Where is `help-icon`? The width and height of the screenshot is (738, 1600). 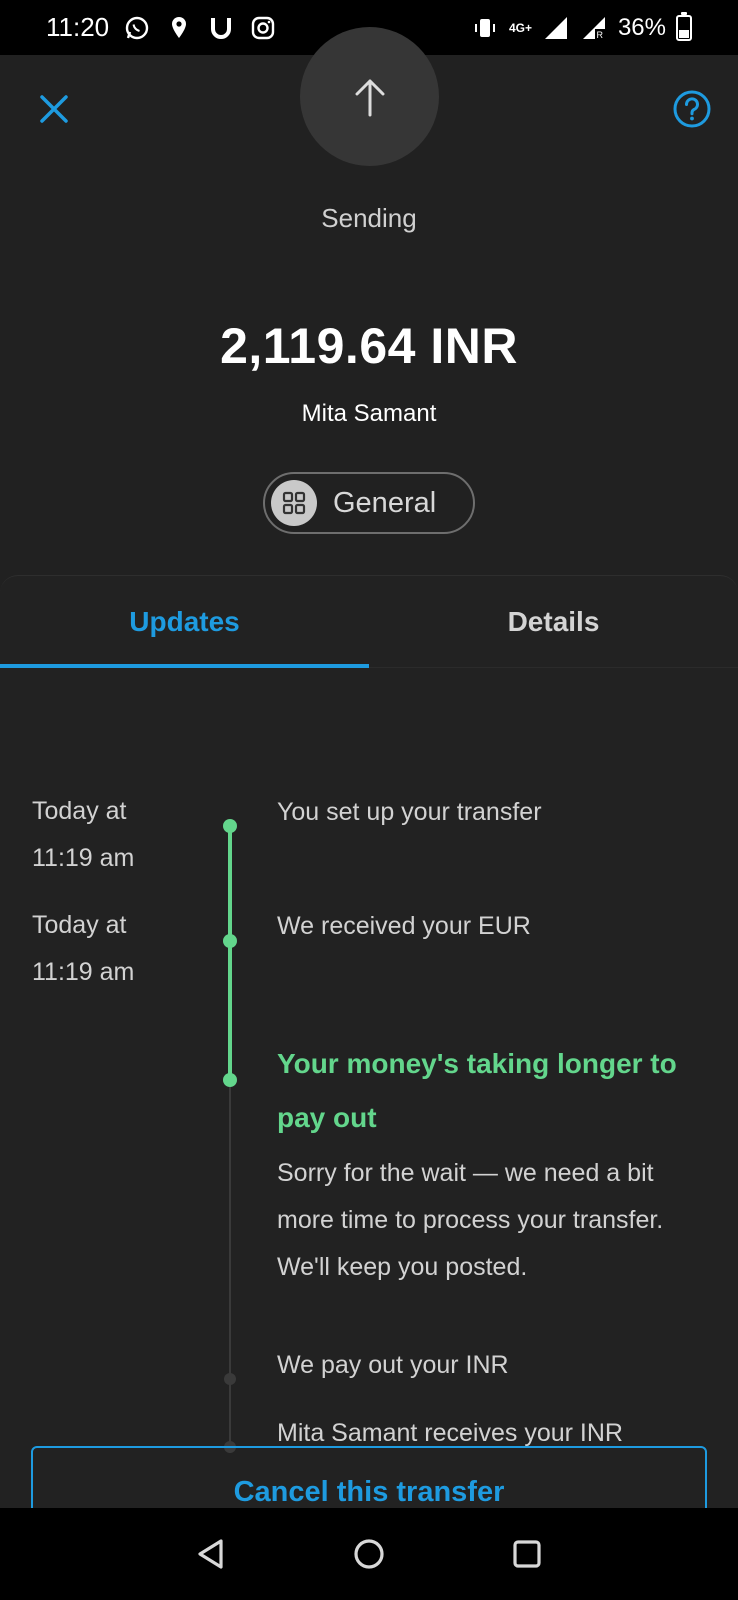 help-icon is located at coordinates (692, 109).